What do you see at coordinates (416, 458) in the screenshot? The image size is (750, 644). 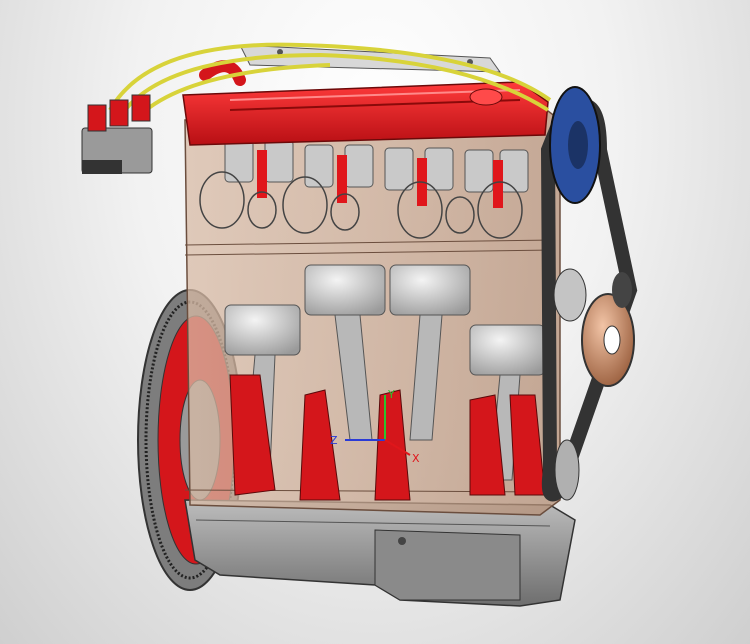 I see `triad-x-label: X` at bounding box center [416, 458].